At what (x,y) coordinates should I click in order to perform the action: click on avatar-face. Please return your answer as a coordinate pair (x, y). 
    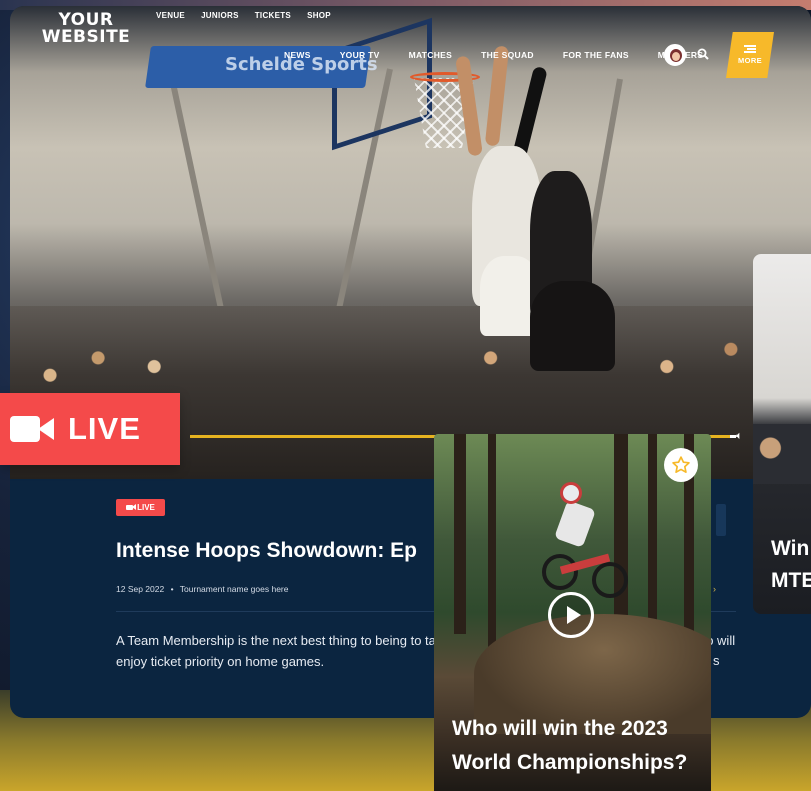
    Looking at the image, I should click on (676, 56).